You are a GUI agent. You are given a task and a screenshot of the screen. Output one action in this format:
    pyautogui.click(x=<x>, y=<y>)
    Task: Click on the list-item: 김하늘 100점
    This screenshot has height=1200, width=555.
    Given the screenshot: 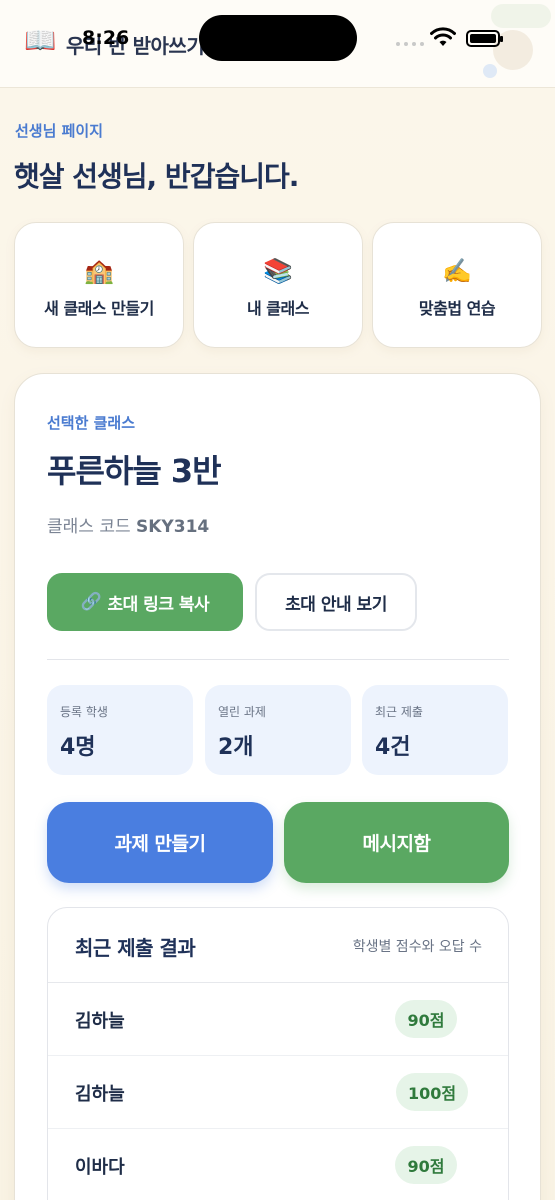 What is the action you would take?
    pyautogui.click(x=278, y=1092)
    